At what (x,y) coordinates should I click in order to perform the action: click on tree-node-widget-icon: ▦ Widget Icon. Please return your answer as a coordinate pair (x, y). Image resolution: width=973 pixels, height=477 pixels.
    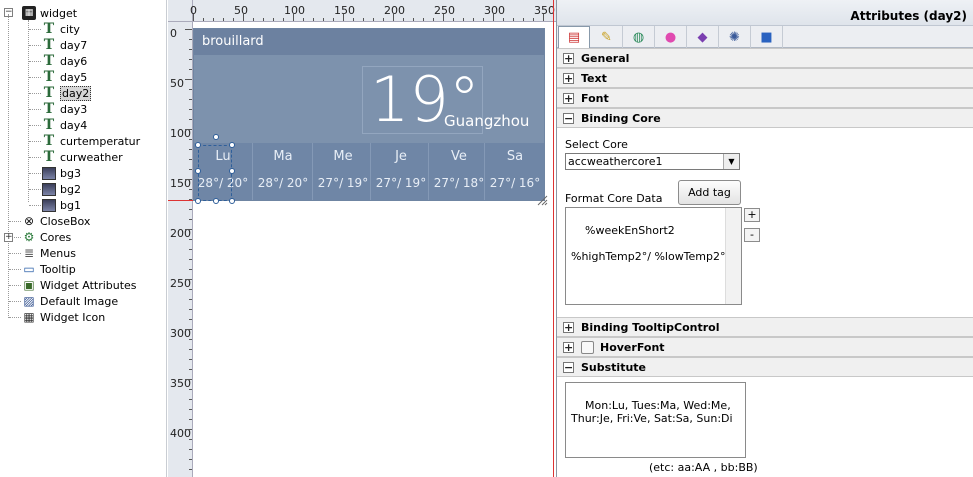
    Looking at the image, I should click on (63, 317).